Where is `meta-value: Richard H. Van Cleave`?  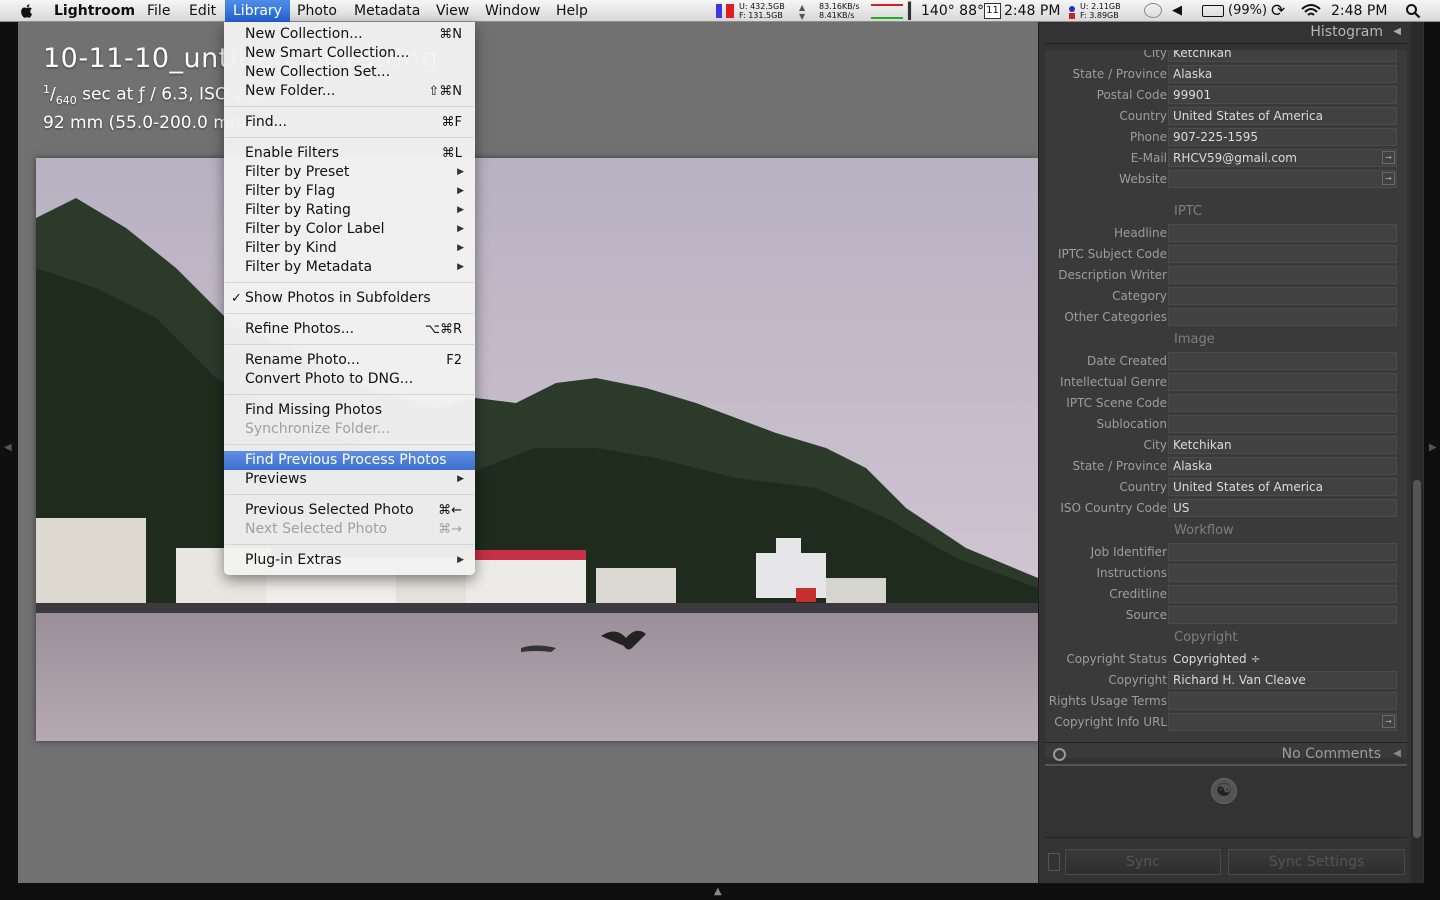
meta-value: Richard H. Van Cleave is located at coordinates (1282, 680).